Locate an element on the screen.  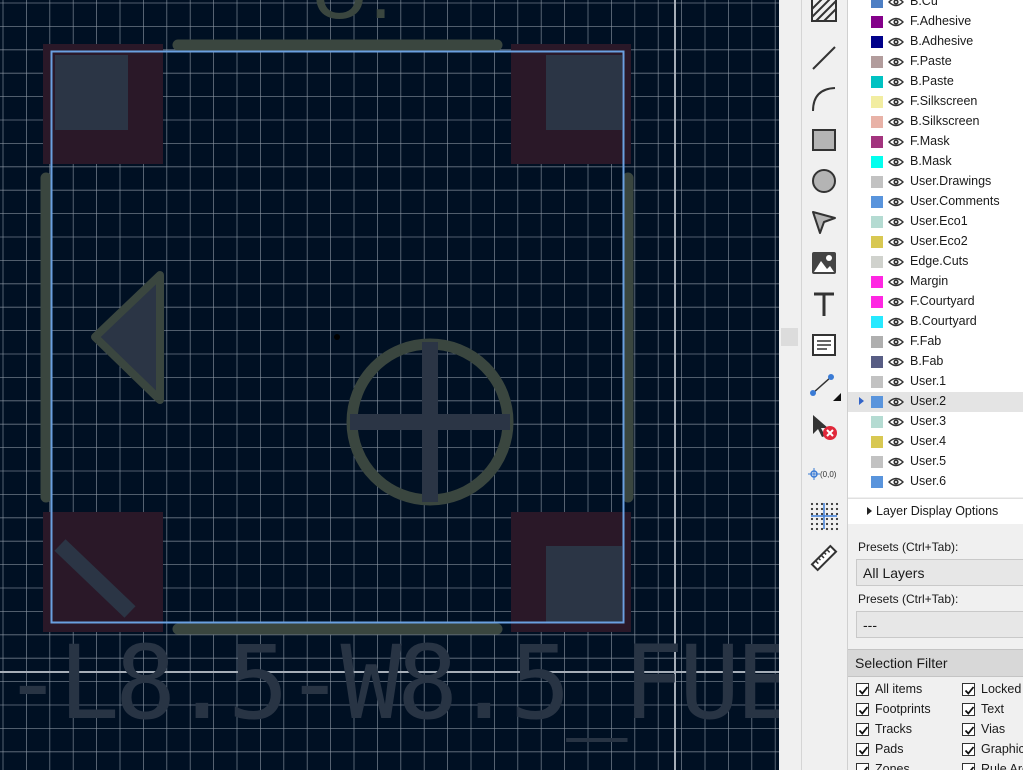
layer-row: User.4 is located at coordinates (935, 442).